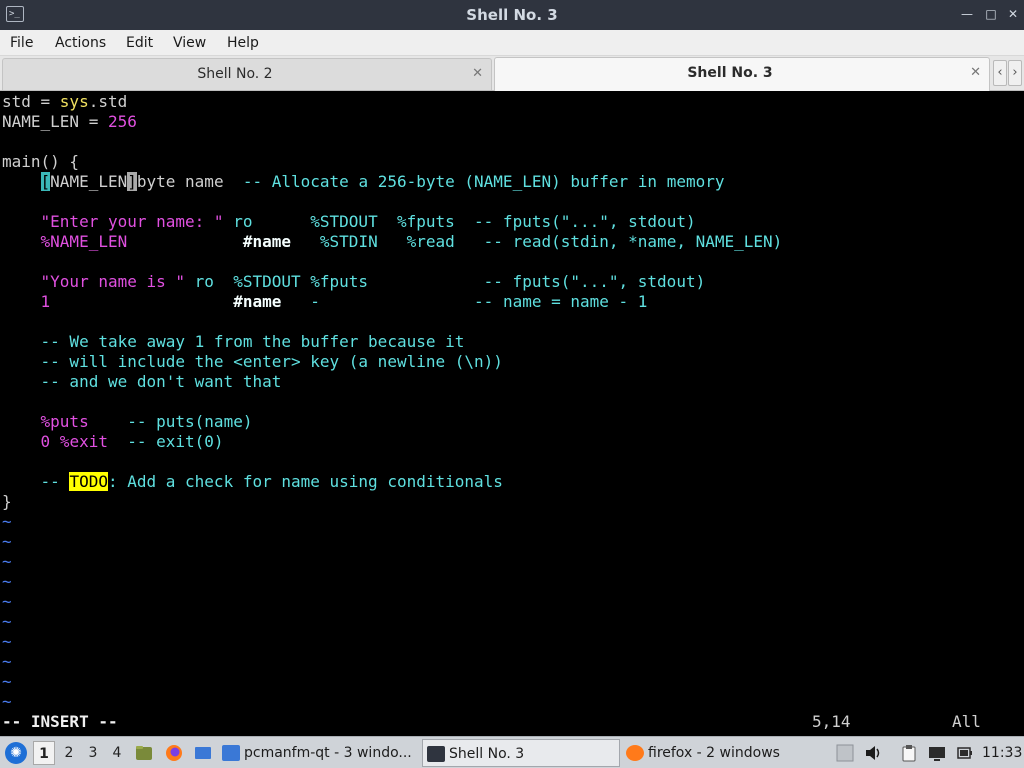  Describe the element at coordinates (967, 14) in the screenshot. I see `minimize-button: —` at that location.